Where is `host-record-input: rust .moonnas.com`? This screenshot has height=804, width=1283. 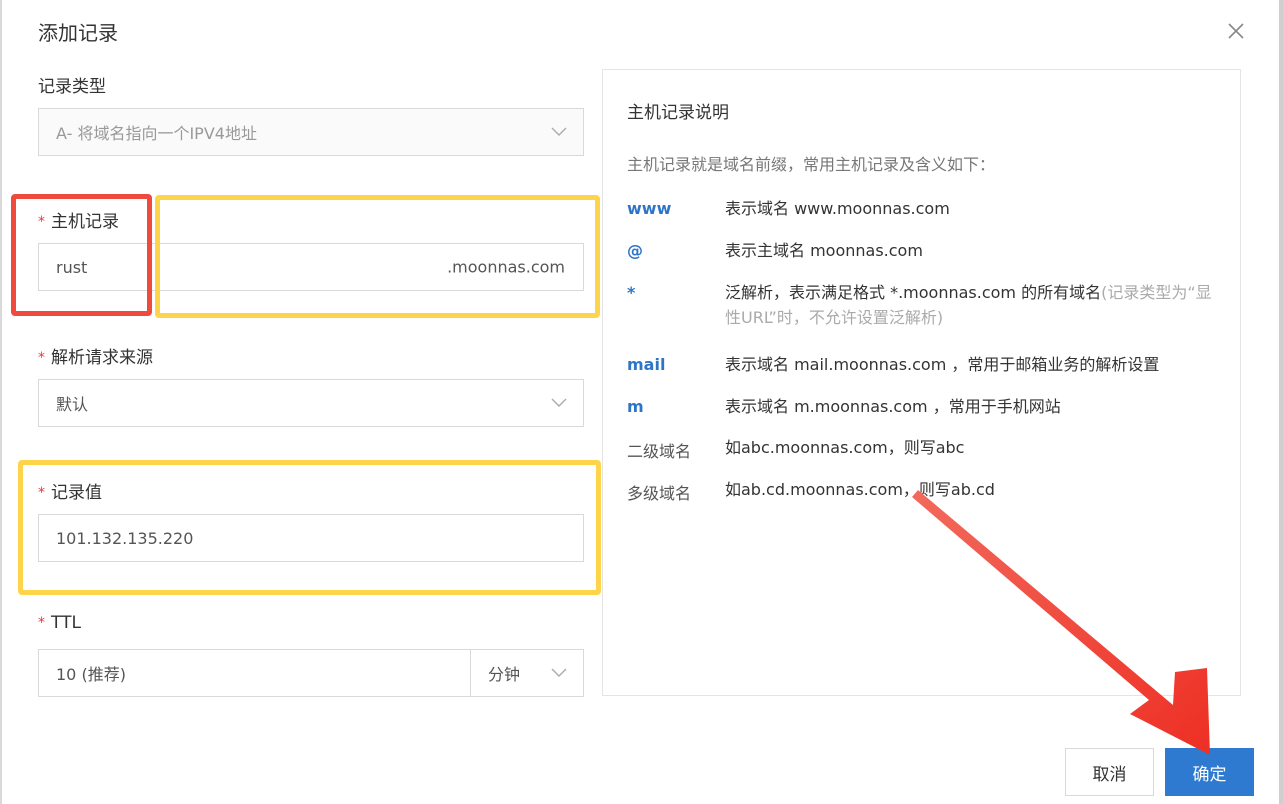 host-record-input: rust .moonnas.com is located at coordinates (311, 267).